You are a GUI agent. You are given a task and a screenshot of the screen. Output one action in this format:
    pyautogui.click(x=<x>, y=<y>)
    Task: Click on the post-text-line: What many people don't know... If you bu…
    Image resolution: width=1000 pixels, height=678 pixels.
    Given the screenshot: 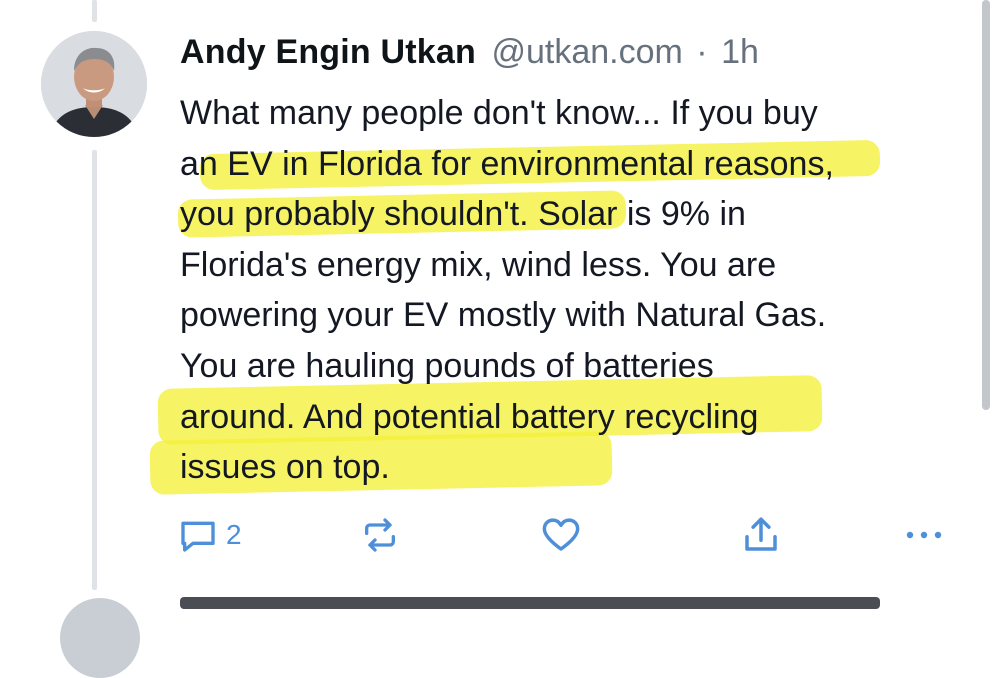 What is the action you would take?
    pyautogui.click(x=499, y=113)
    